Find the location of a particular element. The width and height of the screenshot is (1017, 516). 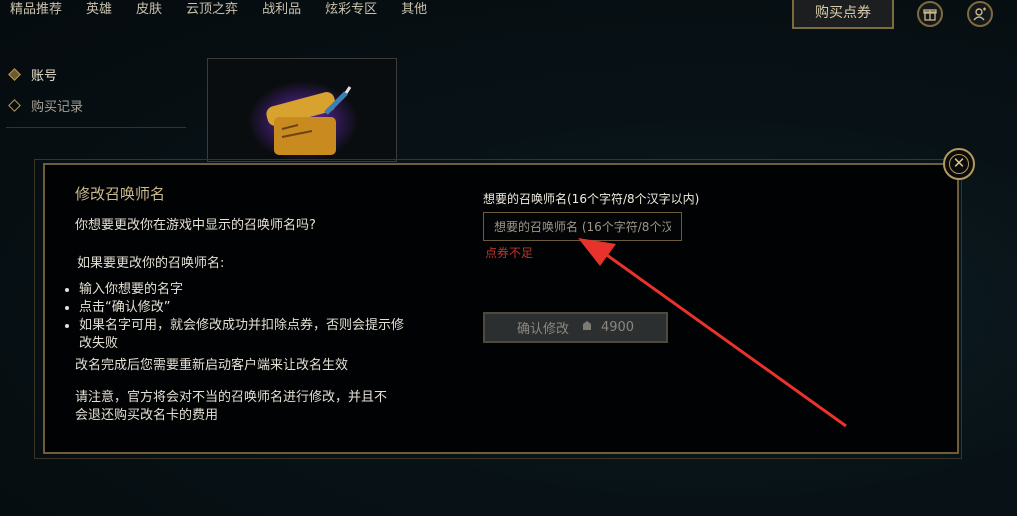

profile-icon is located at coordinates (980, 14).